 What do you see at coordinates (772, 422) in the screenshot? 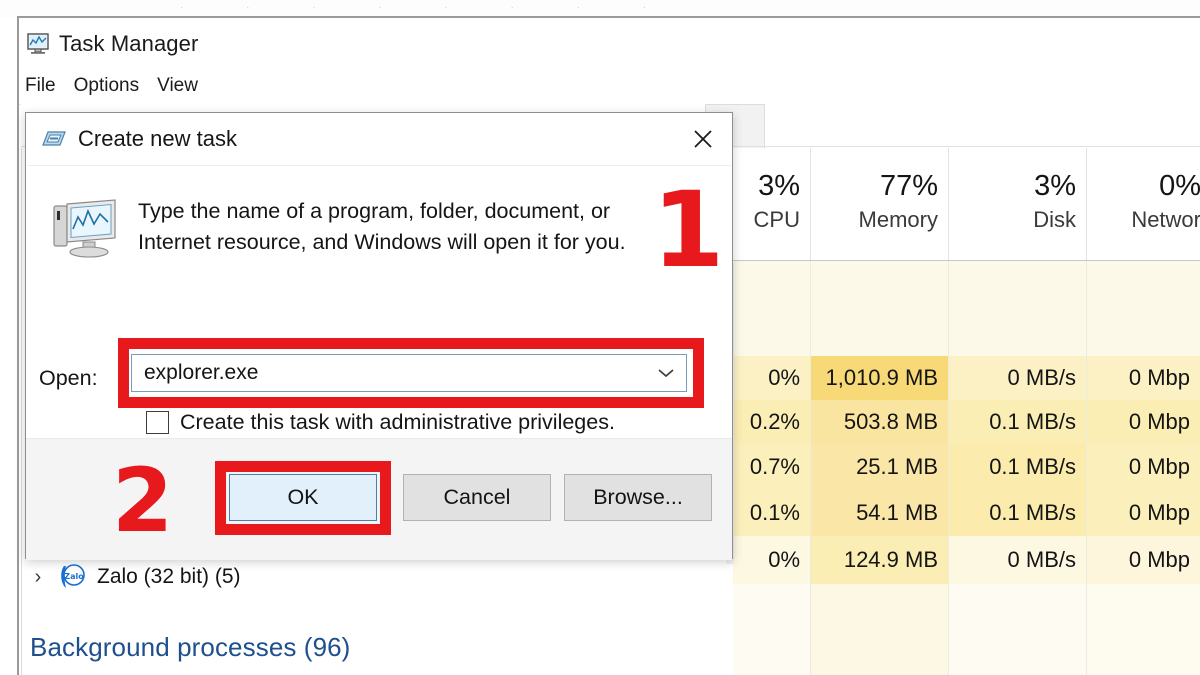
I see `table-cell-cpu: 0.2%` at bounding box center [772, 422].